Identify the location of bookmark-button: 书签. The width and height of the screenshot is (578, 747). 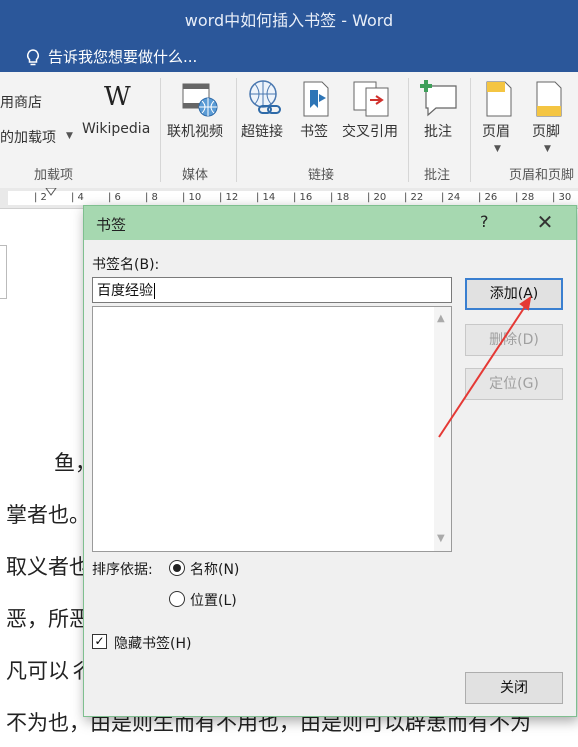
(314, 131).